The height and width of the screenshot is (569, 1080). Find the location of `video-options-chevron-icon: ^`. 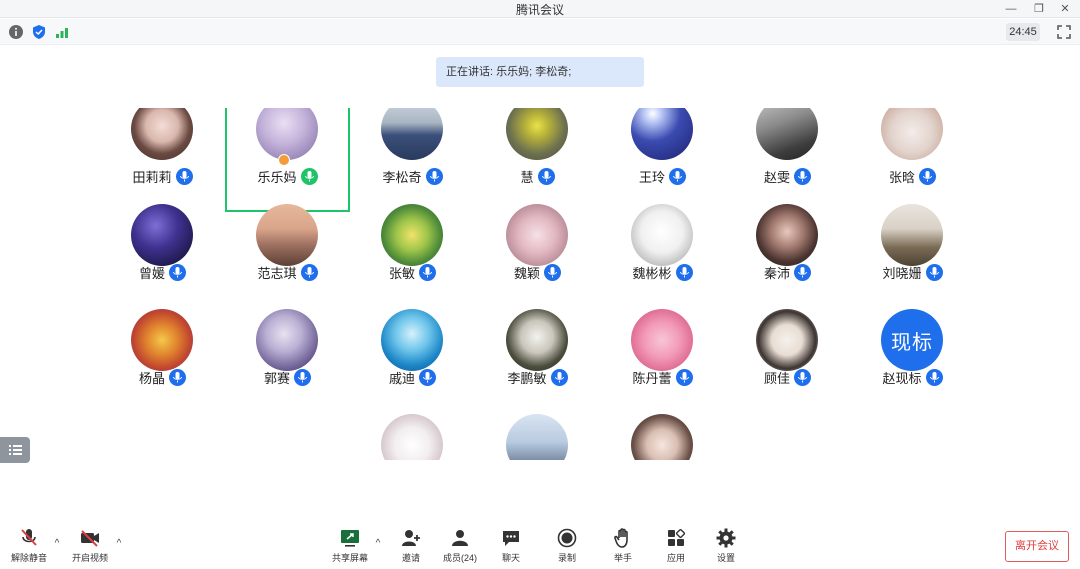

video-options-chevron-icon: ^ is located at coordinates (119, 544).